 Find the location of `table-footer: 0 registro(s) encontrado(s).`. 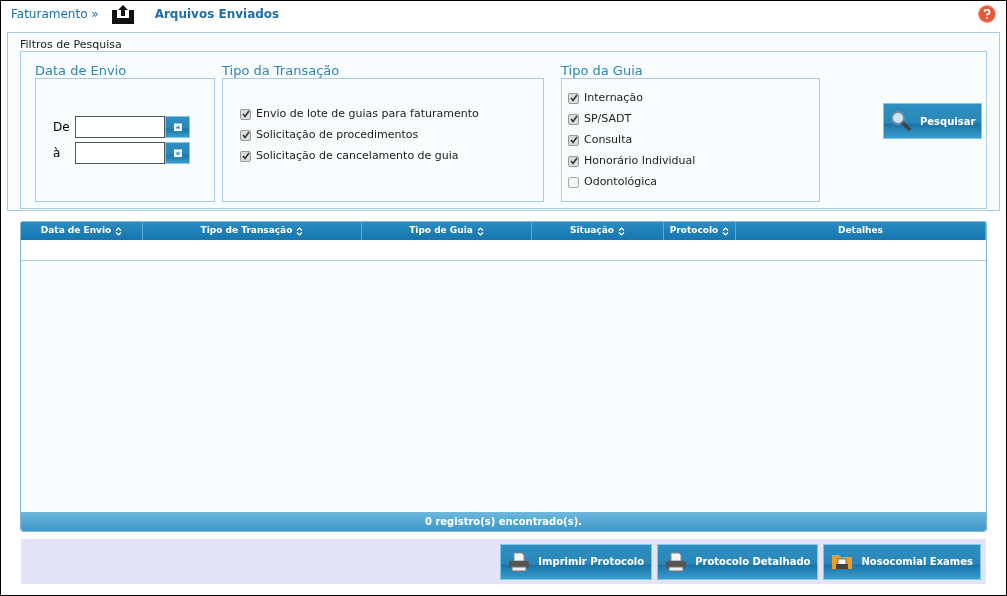

table-footer: 0 registro(s) encontrado(s). is located at coordinates (503, 521).